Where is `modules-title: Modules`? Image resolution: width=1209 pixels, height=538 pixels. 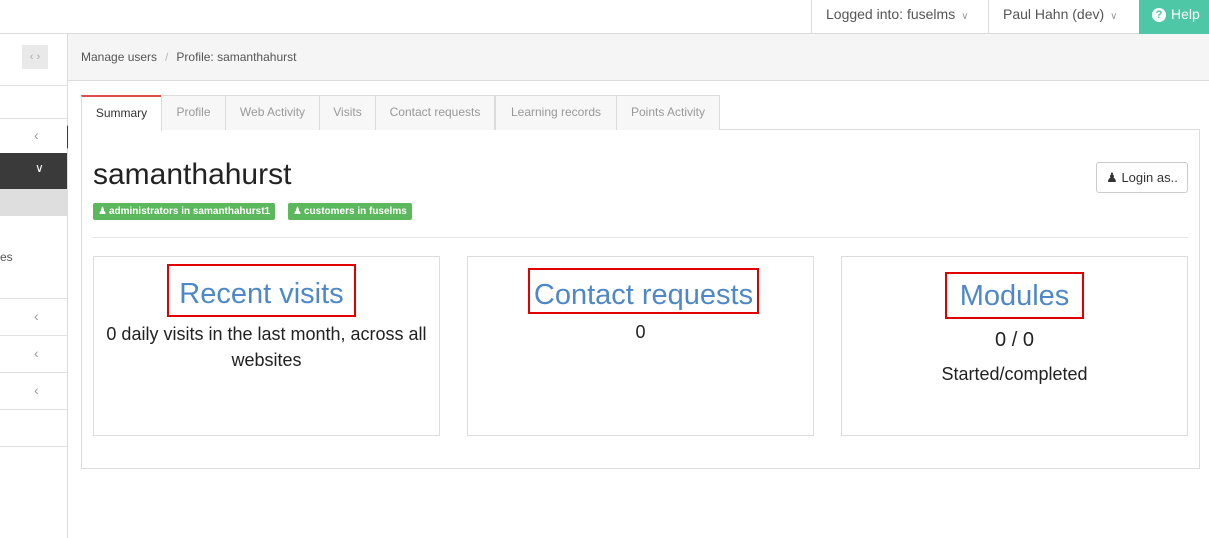 modules-title: Modules is located at coordinates (1014, 295).